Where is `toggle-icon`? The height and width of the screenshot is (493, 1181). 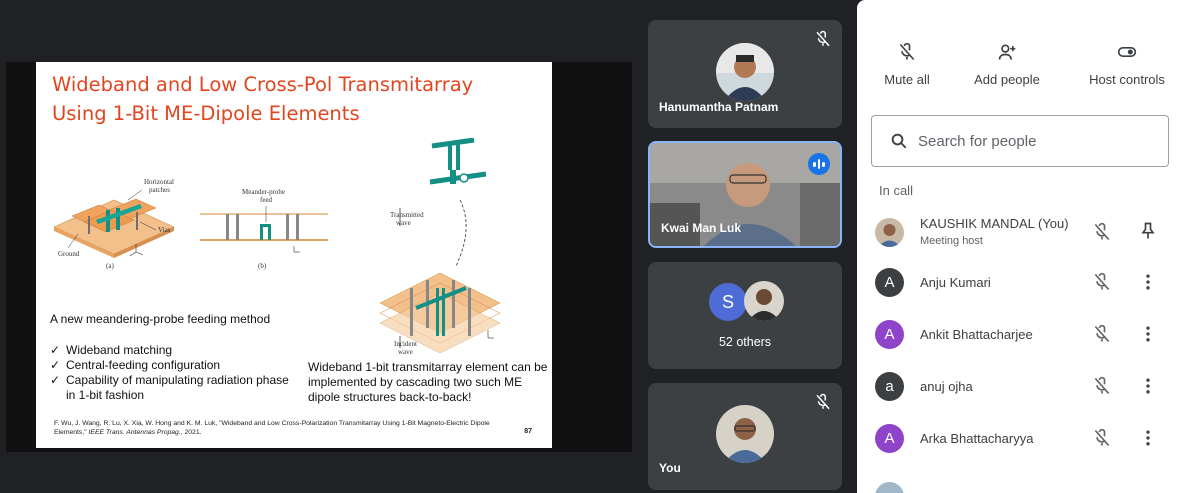 toggle-icon is located at coordinates (1127, 52).